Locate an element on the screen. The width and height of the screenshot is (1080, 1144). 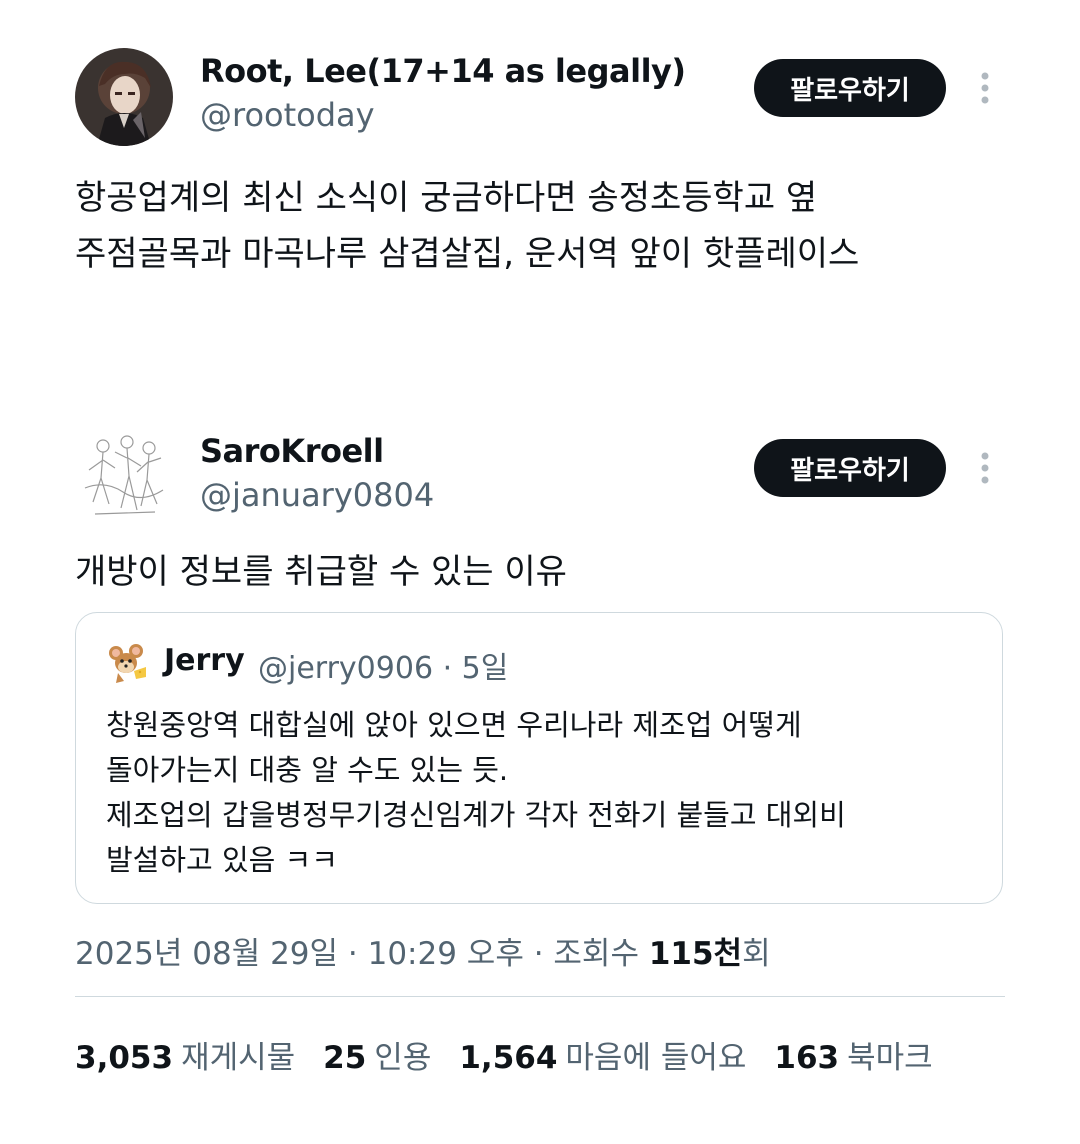
post-text-line: 개방이 정보를 취급할 수 있는 이유 is located at coordinates (321, 572).